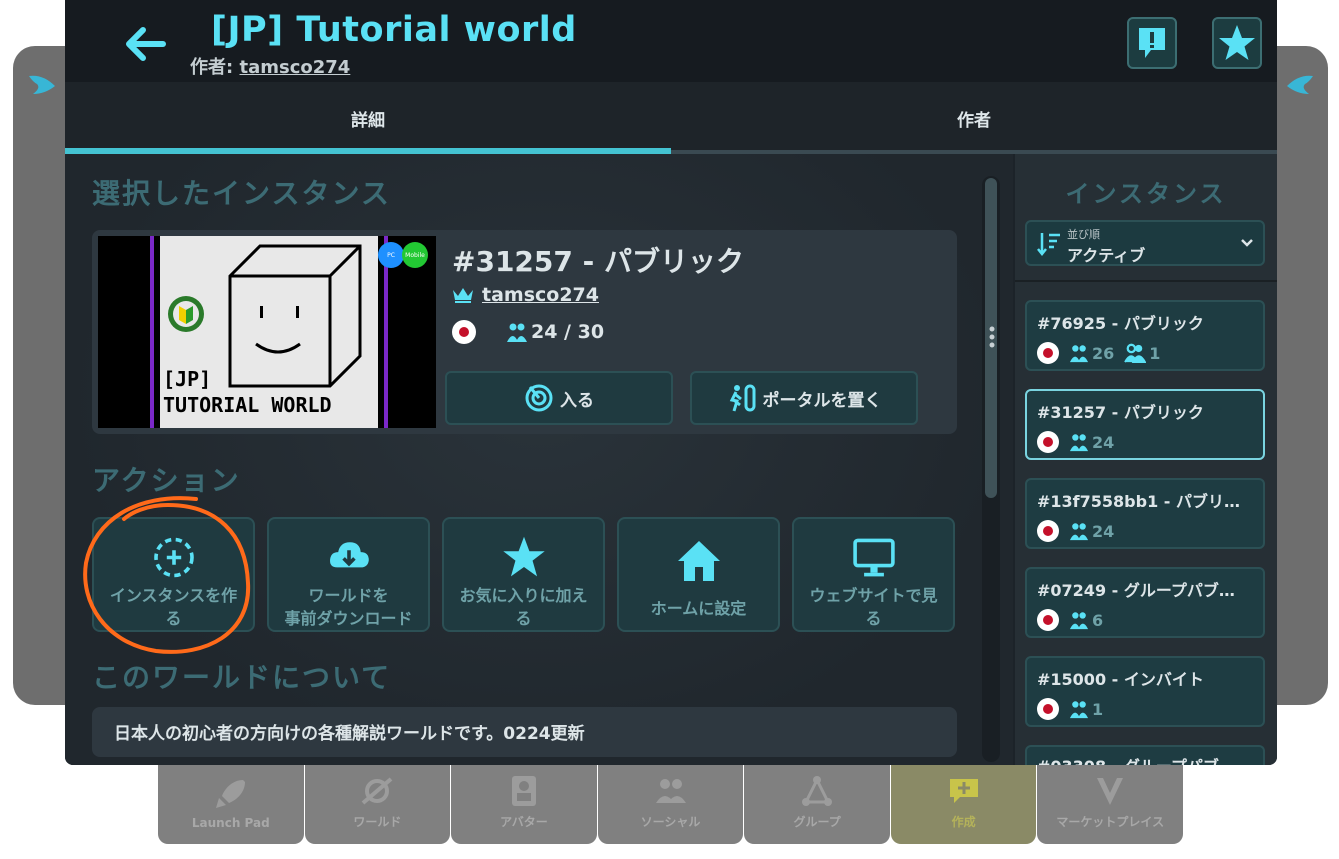 This screenshot has width=1339, height=859. I want to click on portal-label: ポータルを置く, so click(822, 400).